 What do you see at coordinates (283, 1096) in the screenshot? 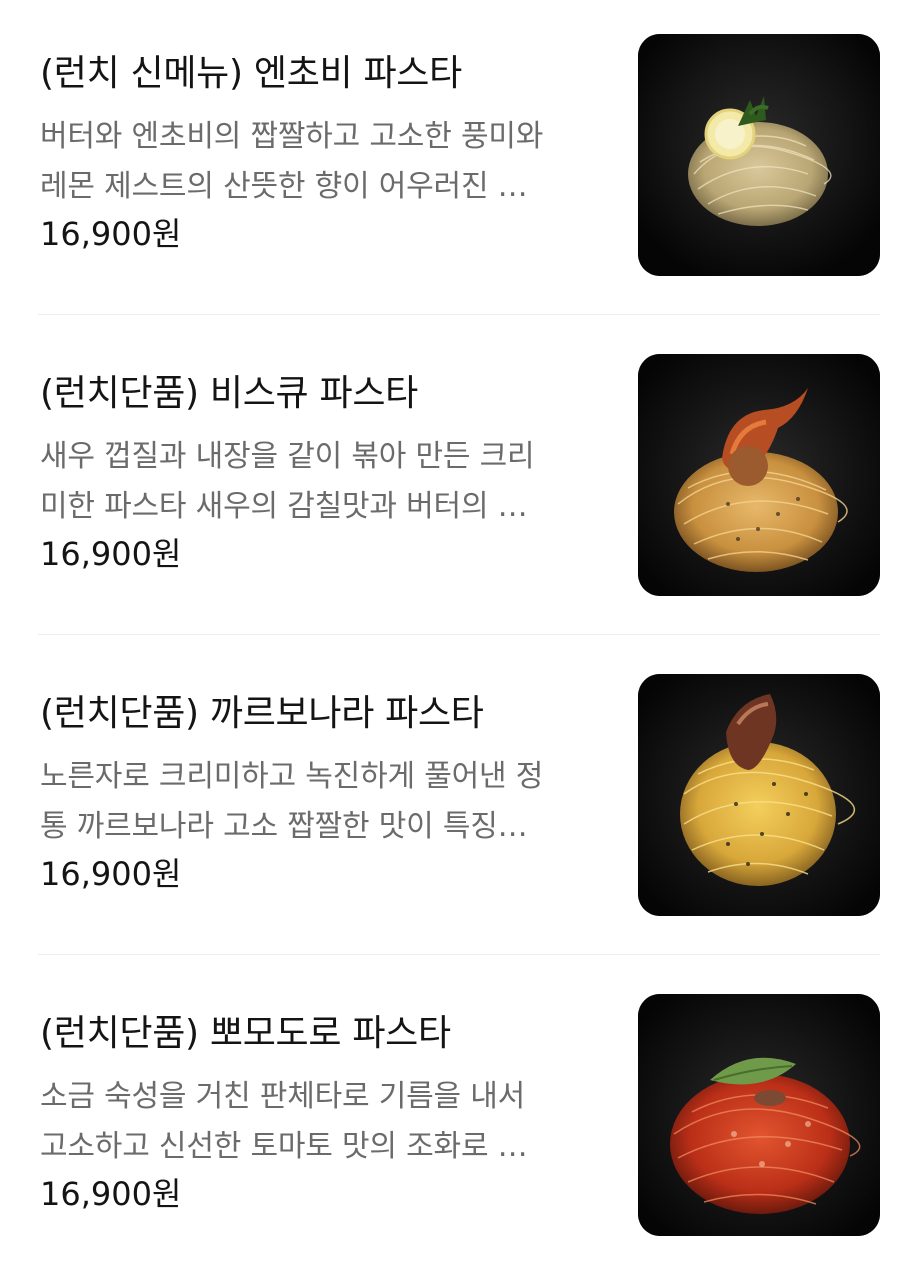
I see `menu-item-description-line: 소금 숙성을 거친 판체타로 기름을 내서` at bounding box center [283, 1096].